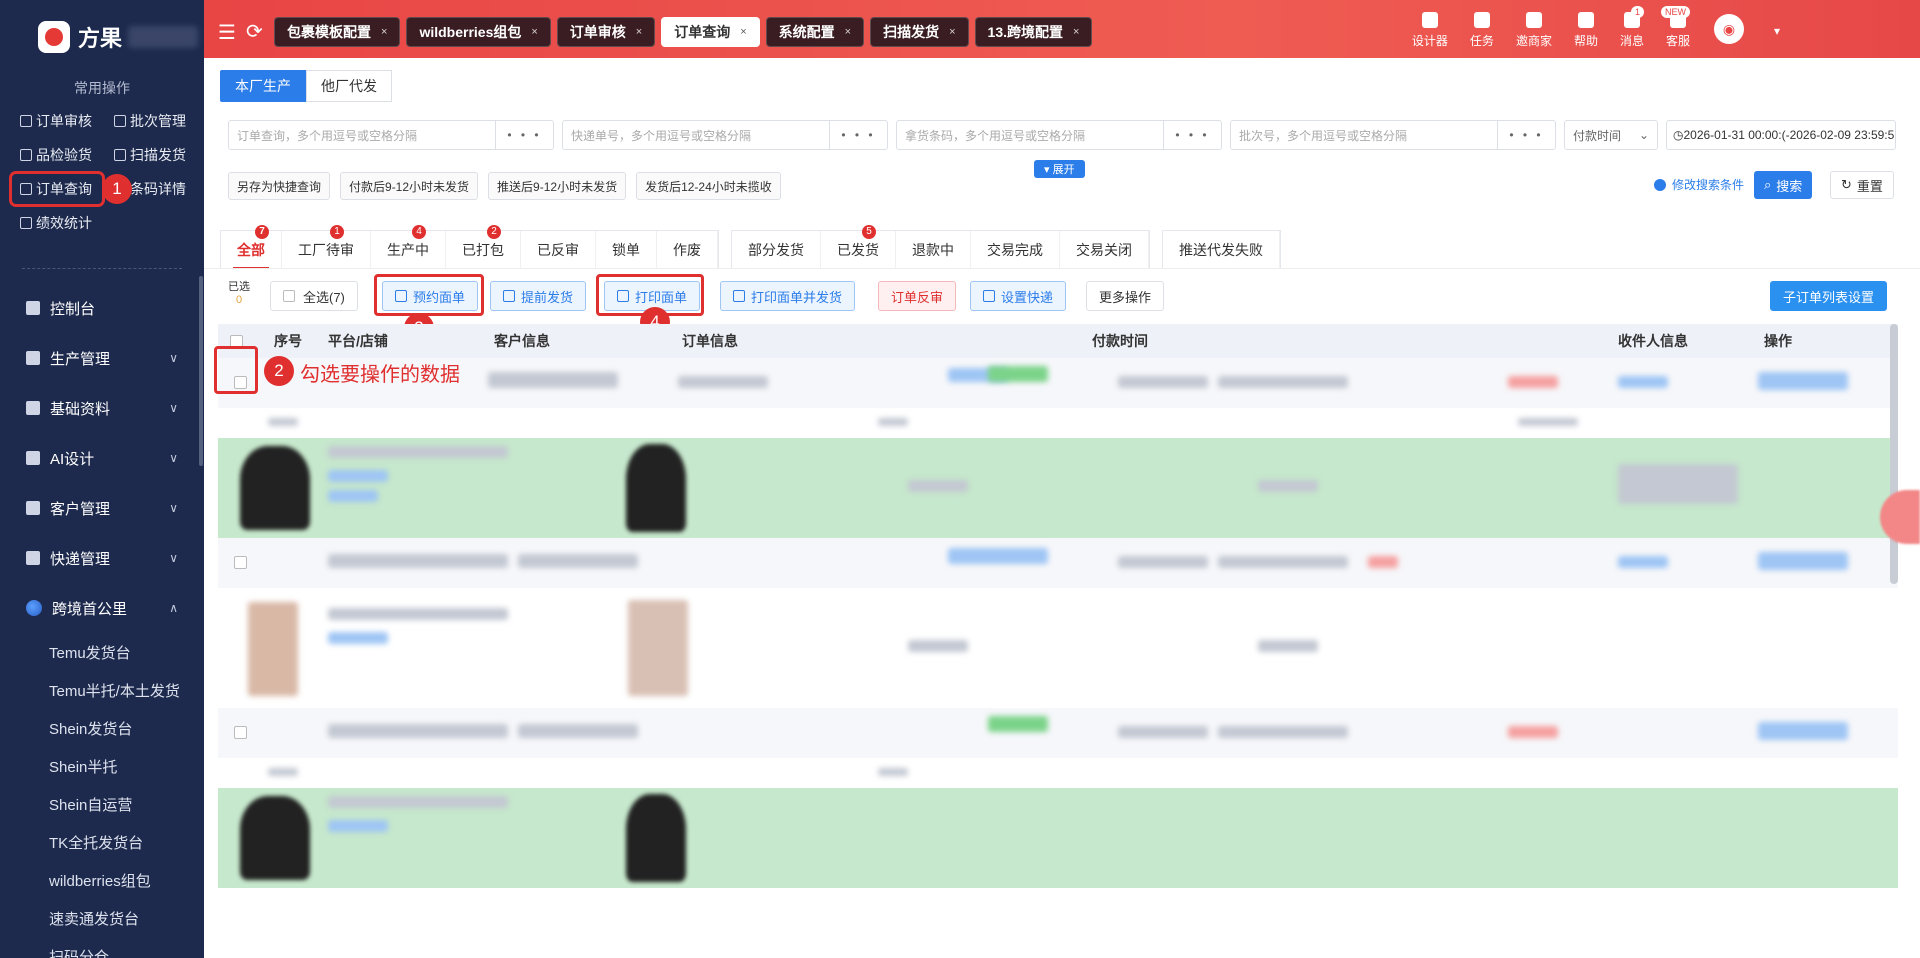 This screenshot has height=958, width=1920. Describe the element at coordinates (788, 296) in the screenshot. I see `print-and-ship-button: 打印面单并发货` at that location.